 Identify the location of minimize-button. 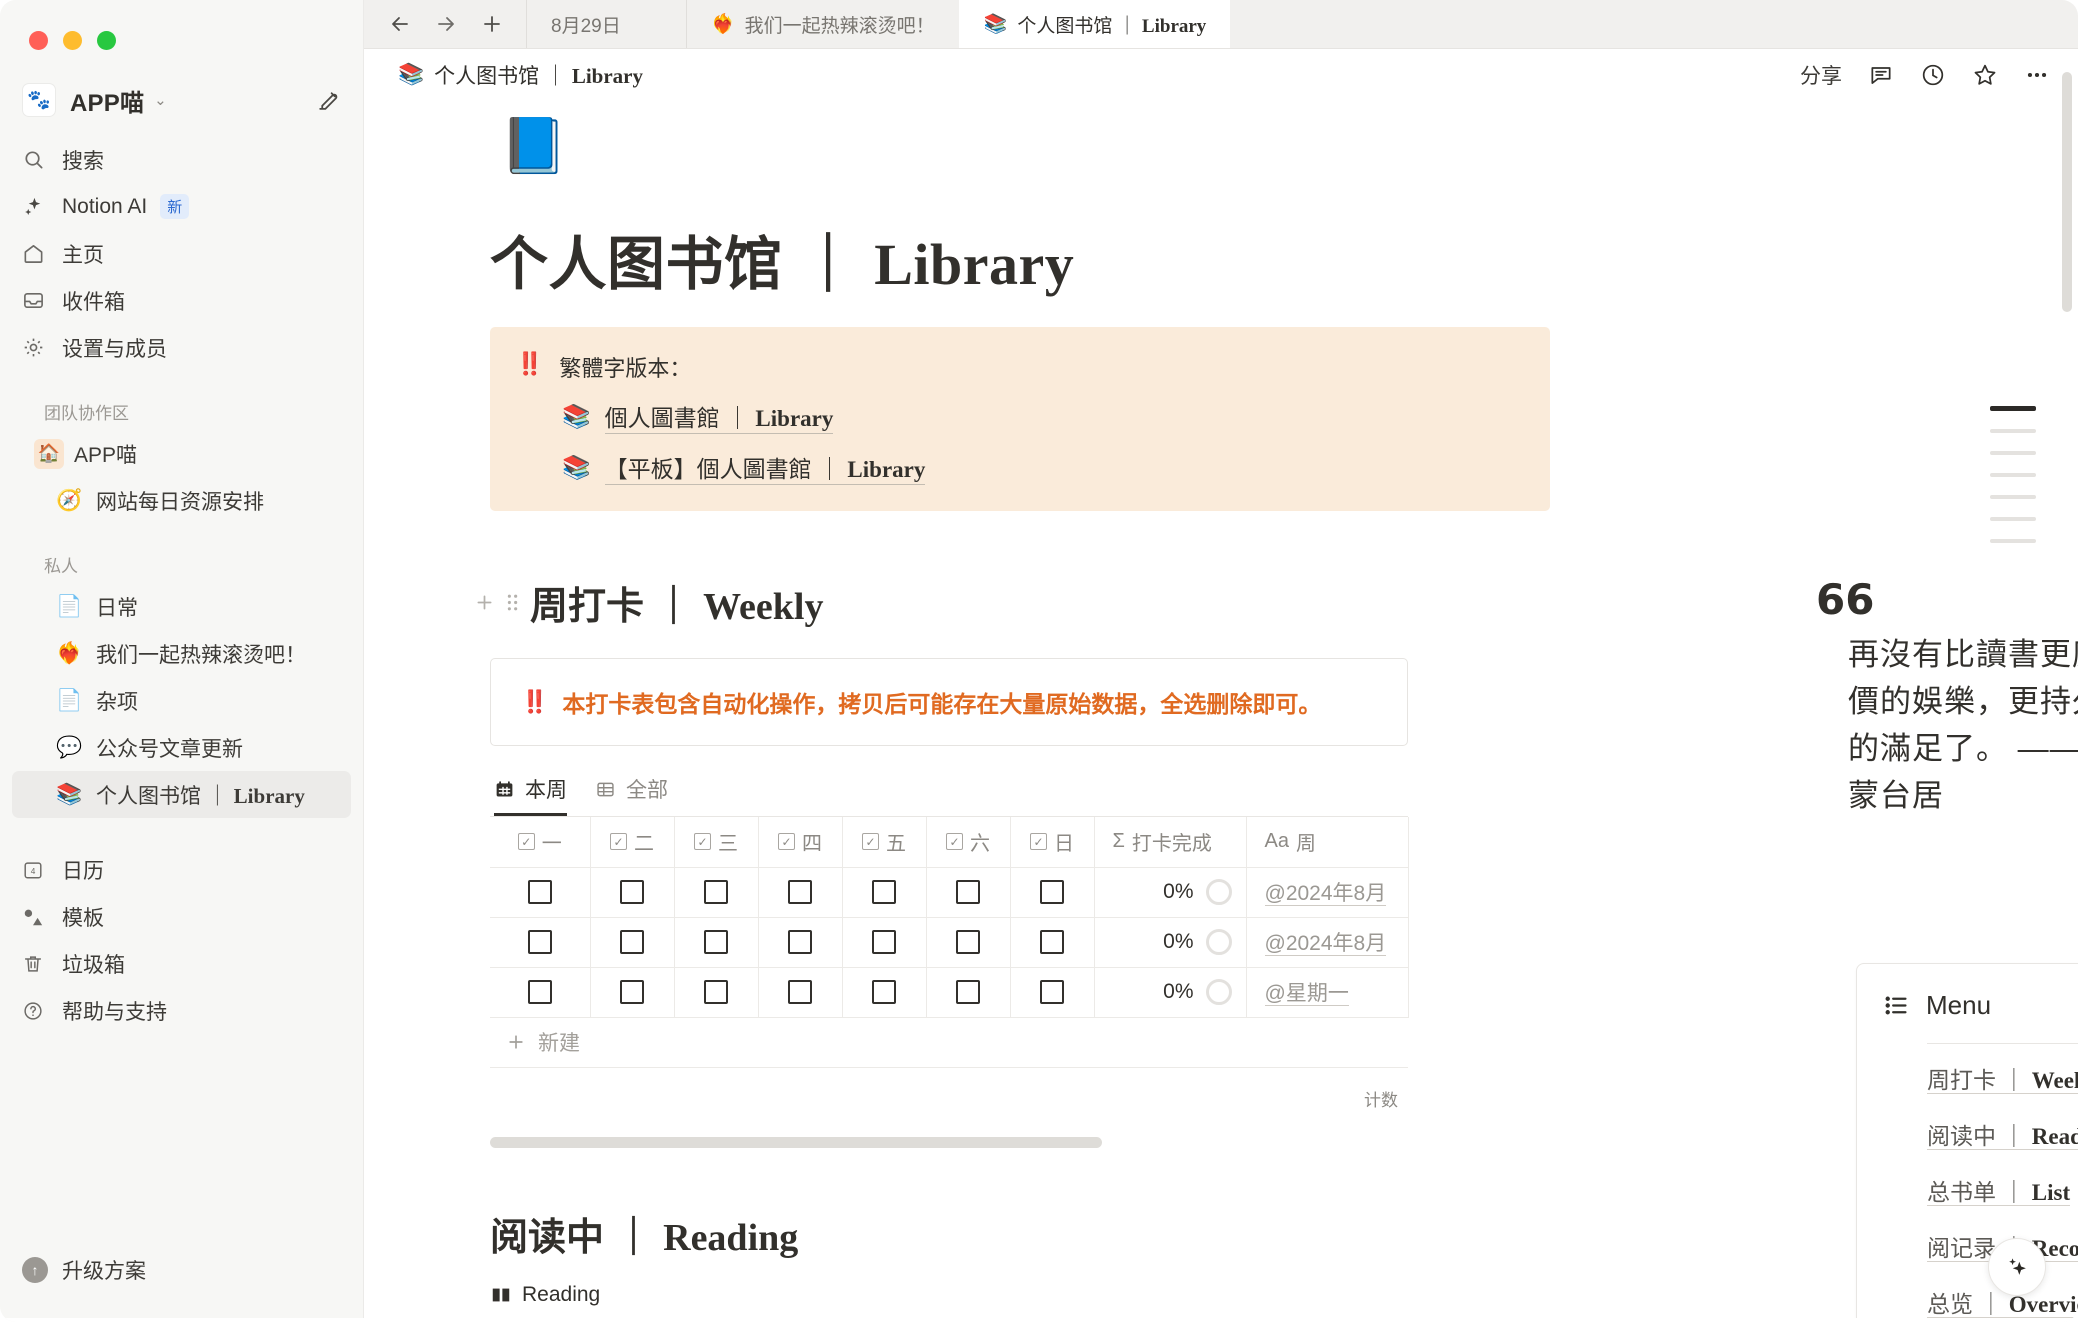
(72, 40).